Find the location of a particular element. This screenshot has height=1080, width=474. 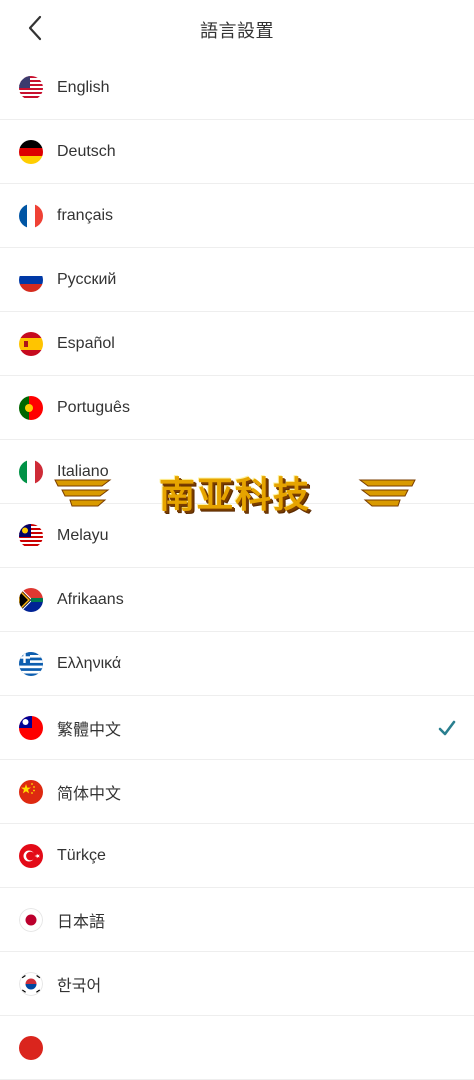

language-item-deutsch: Deutsch is located at coordinates (237, 152).